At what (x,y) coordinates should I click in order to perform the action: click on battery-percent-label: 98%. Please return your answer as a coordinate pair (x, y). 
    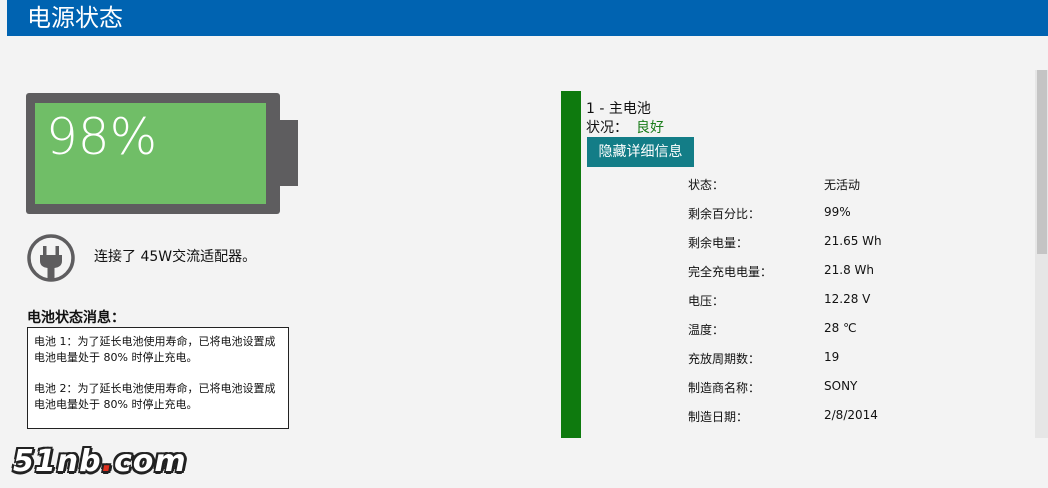
    Looking at the image, I should click on (102, 137).